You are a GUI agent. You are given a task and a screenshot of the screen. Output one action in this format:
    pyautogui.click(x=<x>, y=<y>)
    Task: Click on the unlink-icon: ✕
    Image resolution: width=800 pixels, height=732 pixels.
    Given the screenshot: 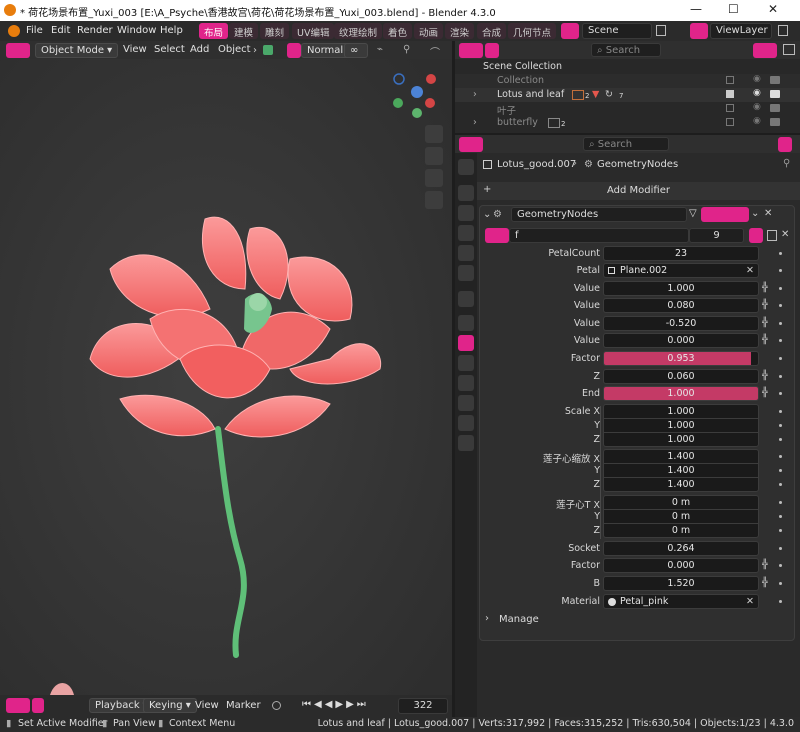 What is the action you would take?
    pyautogui.click(x=785, y=234)
    